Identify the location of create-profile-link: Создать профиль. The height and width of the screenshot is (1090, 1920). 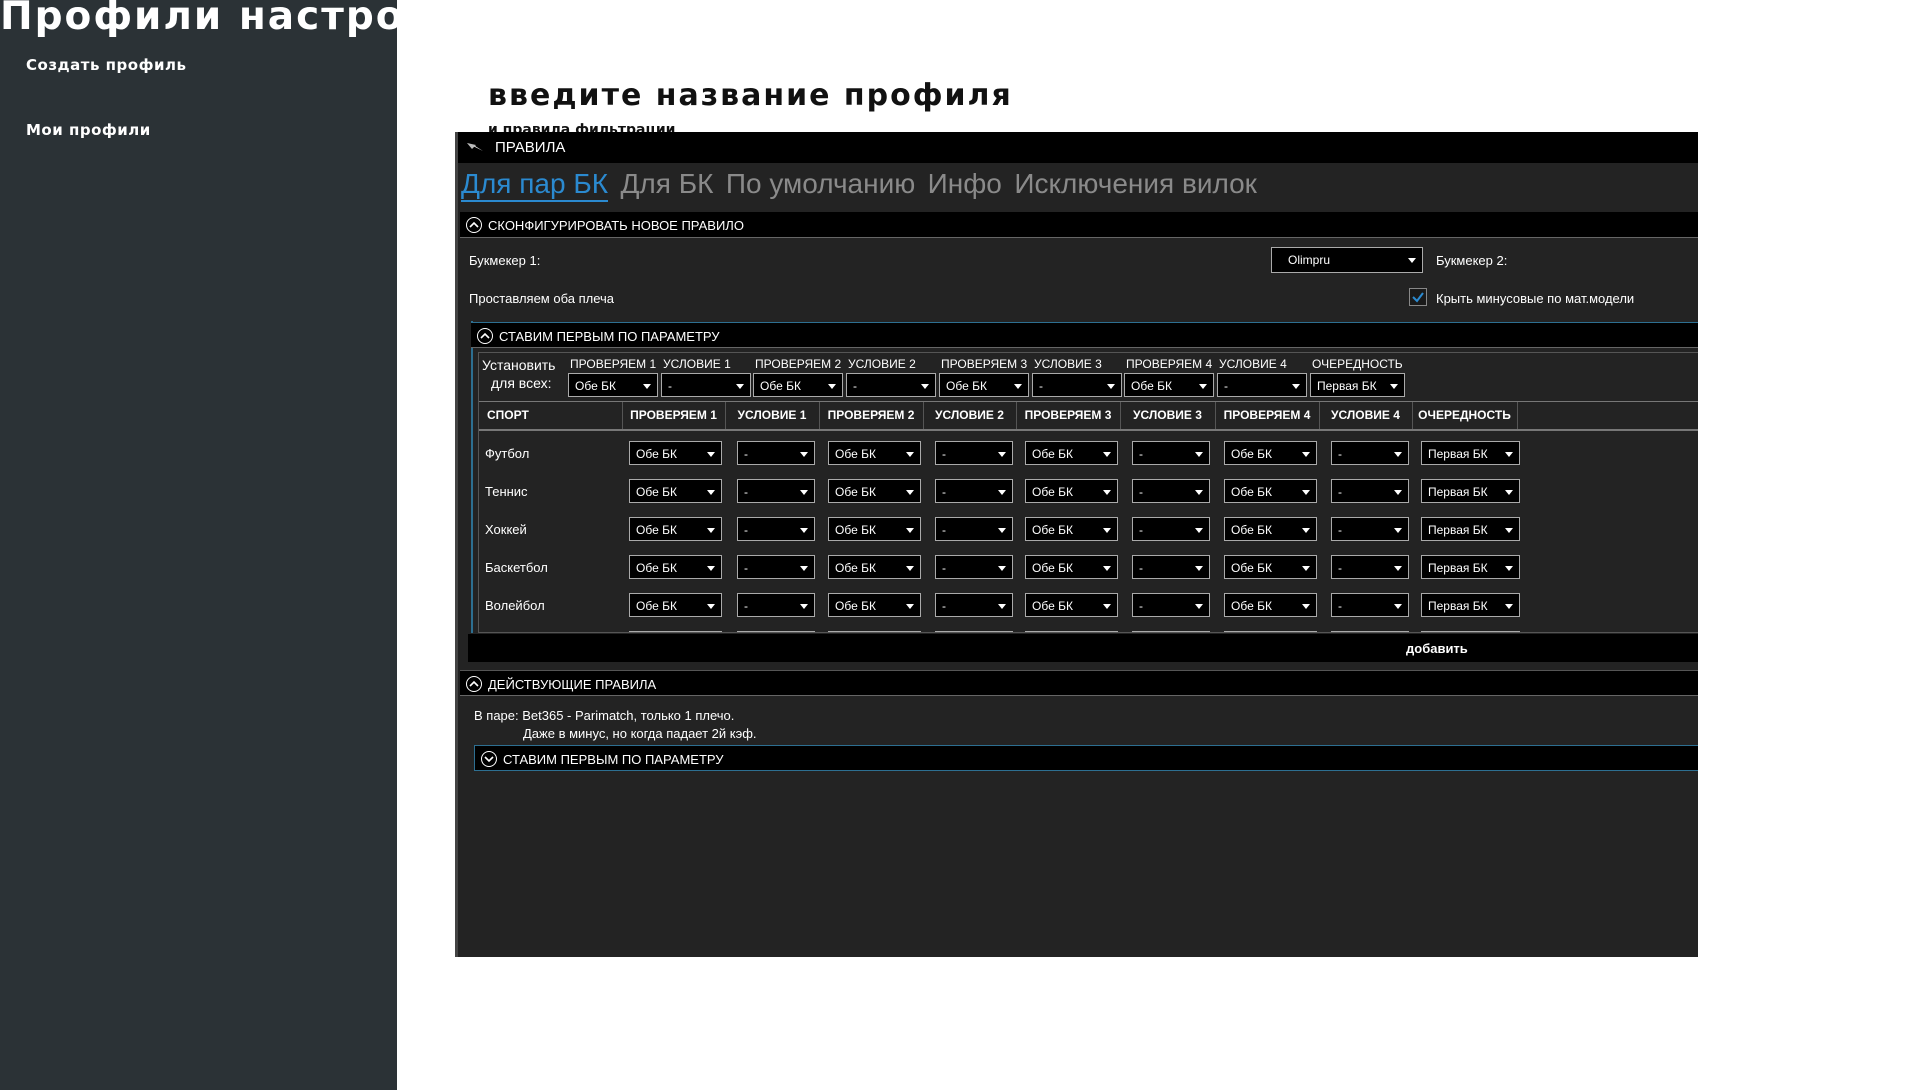
(106, 65).